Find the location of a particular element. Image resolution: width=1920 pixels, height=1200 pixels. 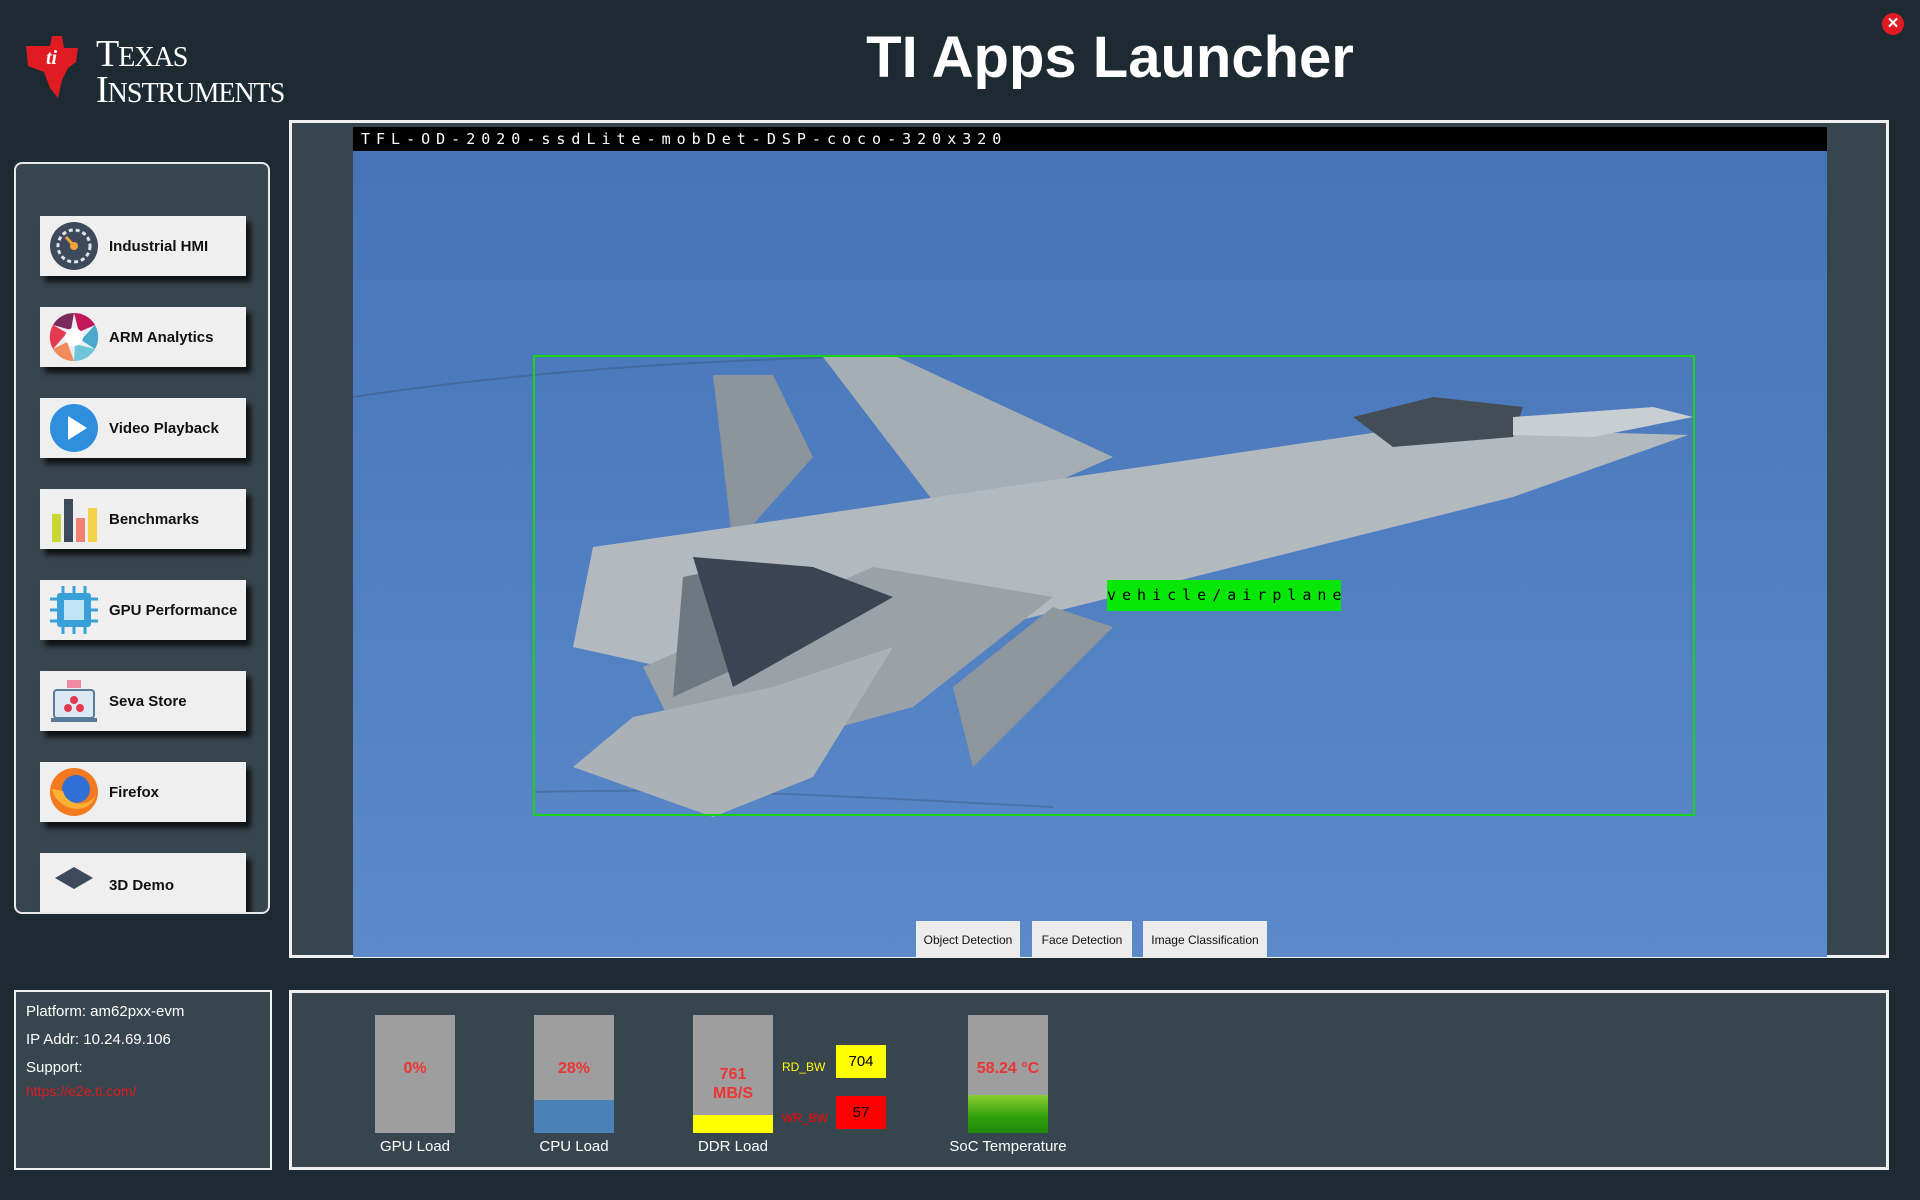

cpu-load-gauge: 28% is located at coordinates (574, 1074).